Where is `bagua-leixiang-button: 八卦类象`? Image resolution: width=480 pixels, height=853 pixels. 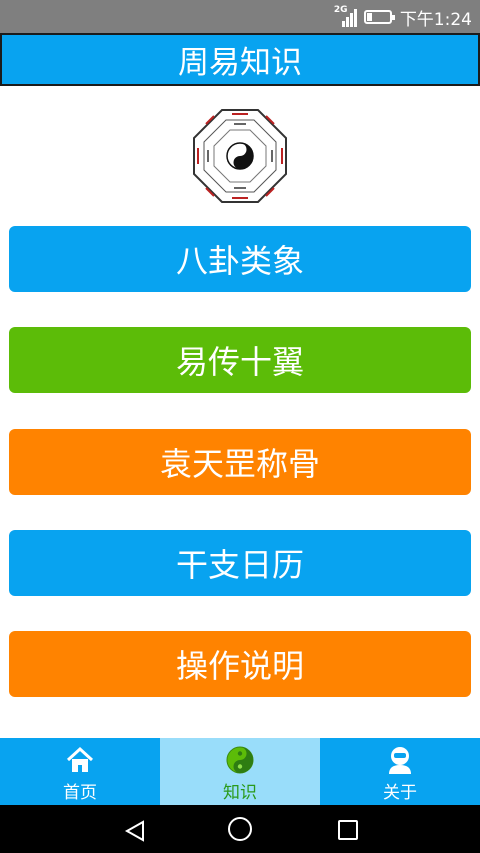
bagua-leixiang-button: 八卦类象 is located at coordinates (240, 259).